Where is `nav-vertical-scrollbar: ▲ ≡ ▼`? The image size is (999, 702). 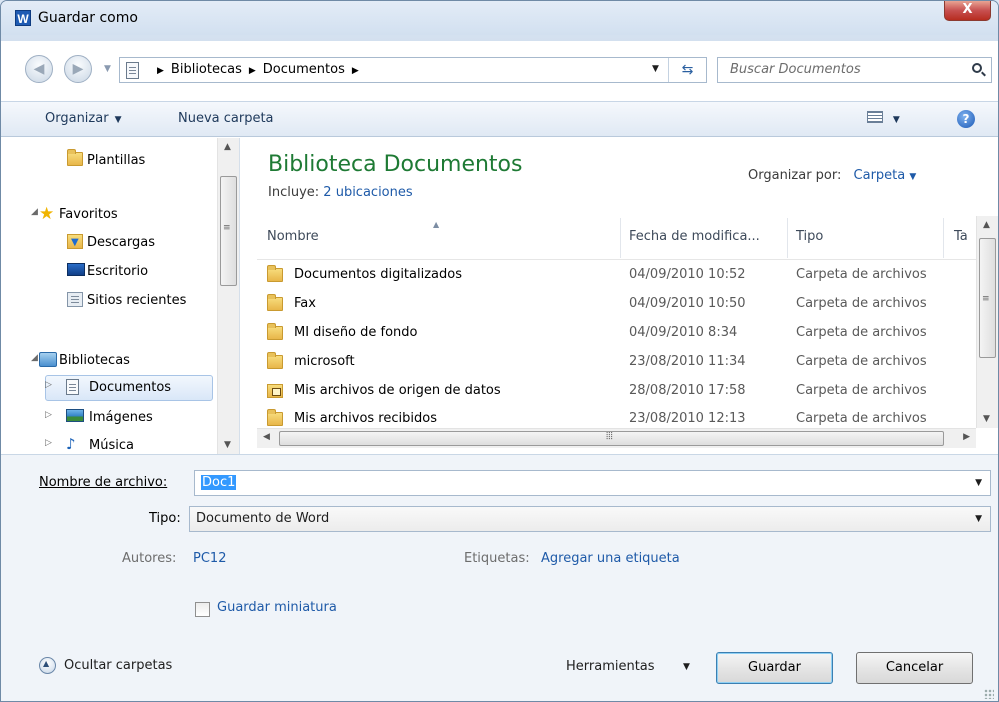
nav-vertical-scrollbar: ▲ ≡ ▼ is located at coordinates (228, 296).